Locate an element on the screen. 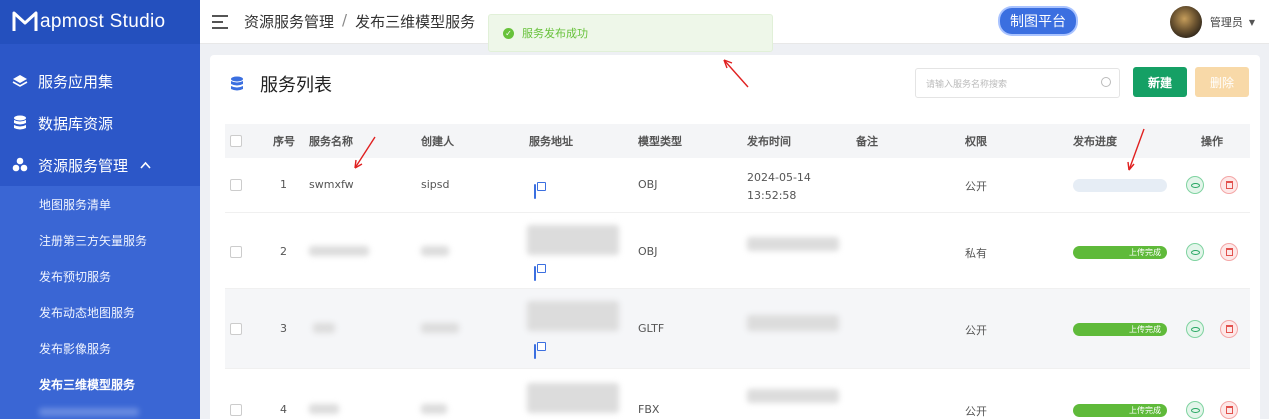 This screenshot has height=419, width=1269. publish-time is located at coordinates (793, 396).